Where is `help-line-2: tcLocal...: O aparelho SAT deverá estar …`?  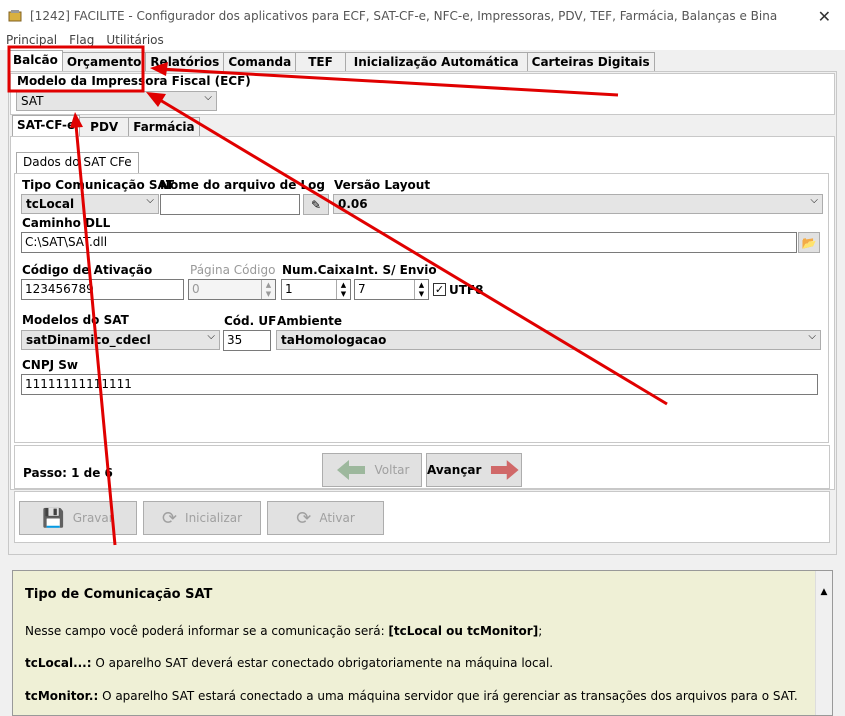 help-line-2: tcLocal...: O aparelho SAT deverá estar … is located at coordinates (289, 663).